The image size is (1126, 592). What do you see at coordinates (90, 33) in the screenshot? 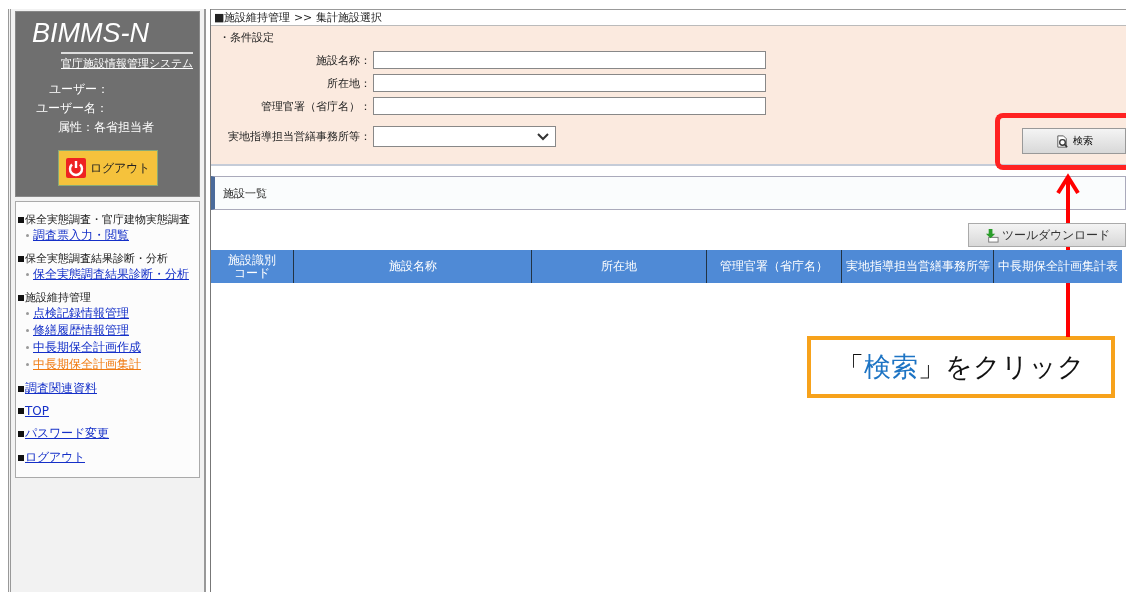
I see `logo-text: BIMMS-N` at bounding box center [90, 33].